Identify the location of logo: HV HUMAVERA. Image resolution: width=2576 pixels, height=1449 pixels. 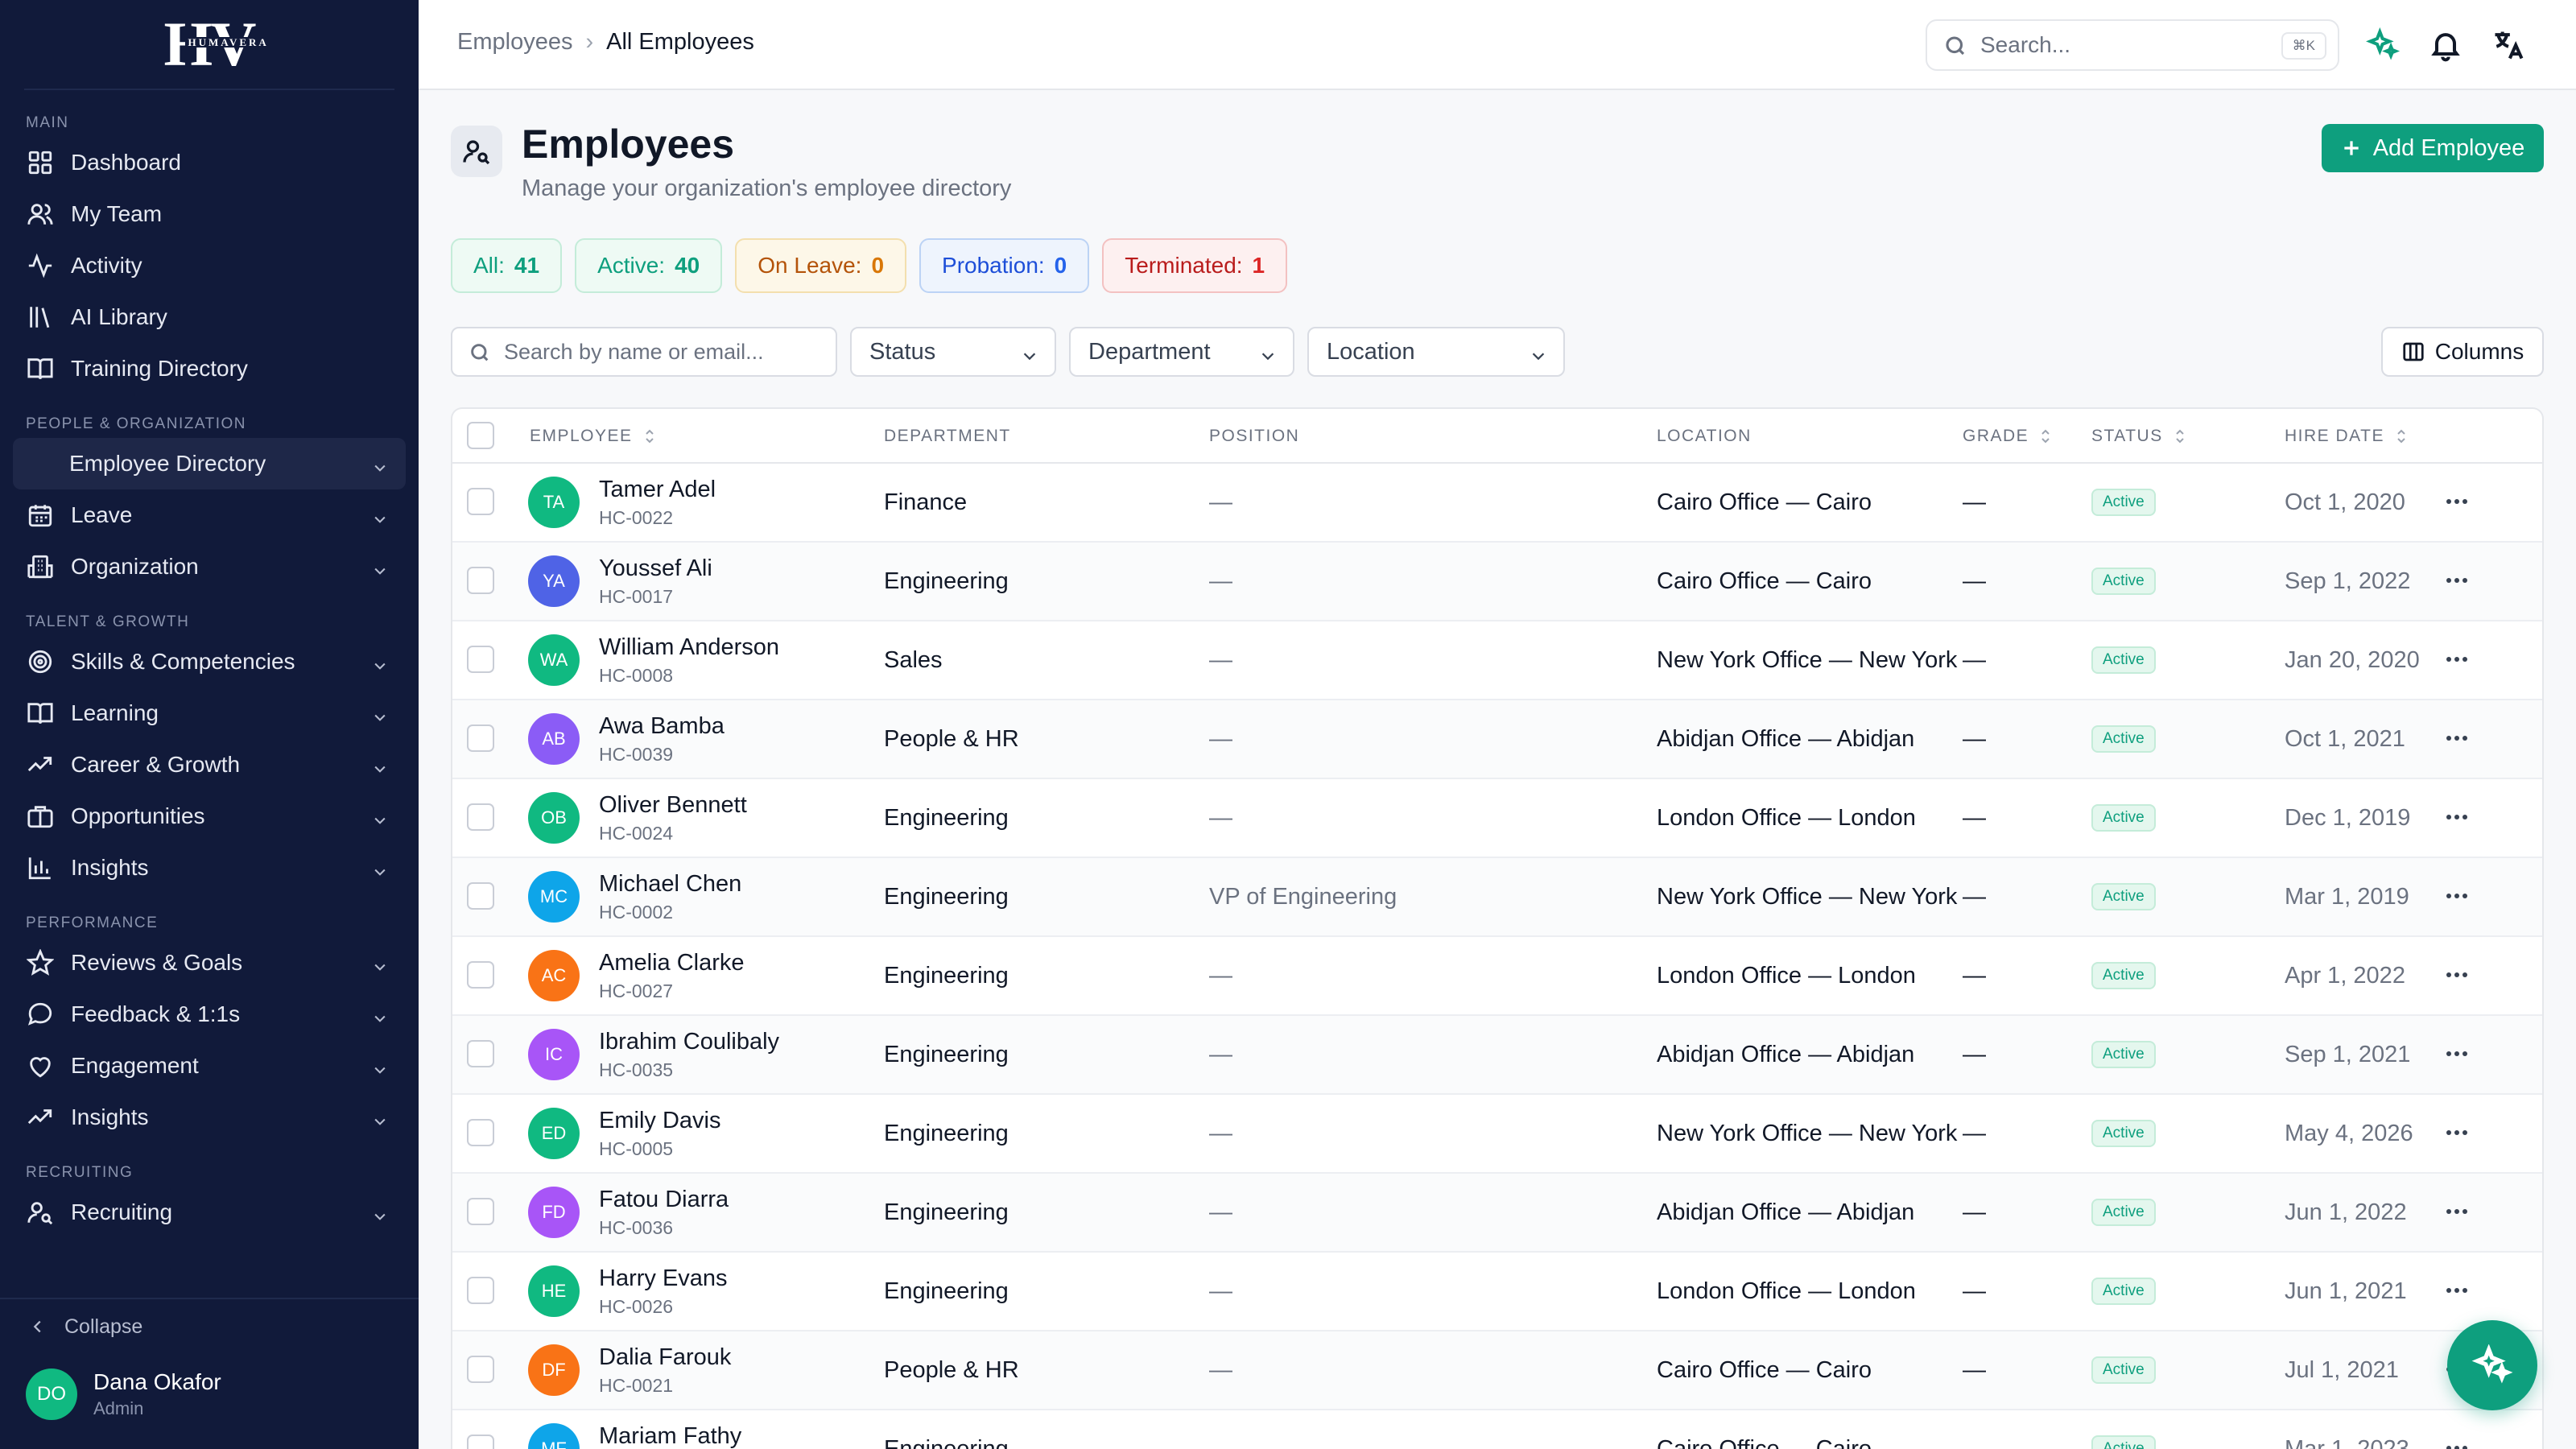
(209, 45).